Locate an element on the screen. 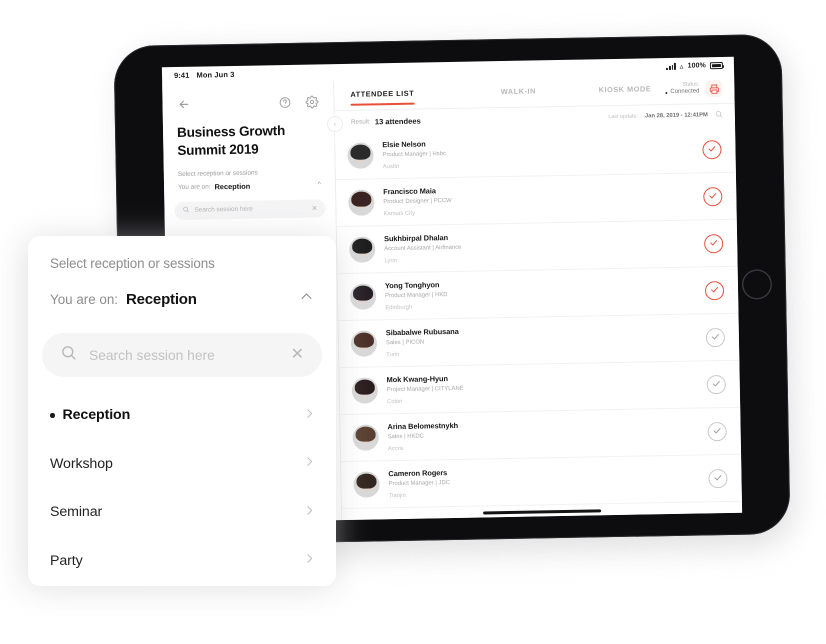  attendee-role: Sales | HKDC is located at coordinates (405, 436).